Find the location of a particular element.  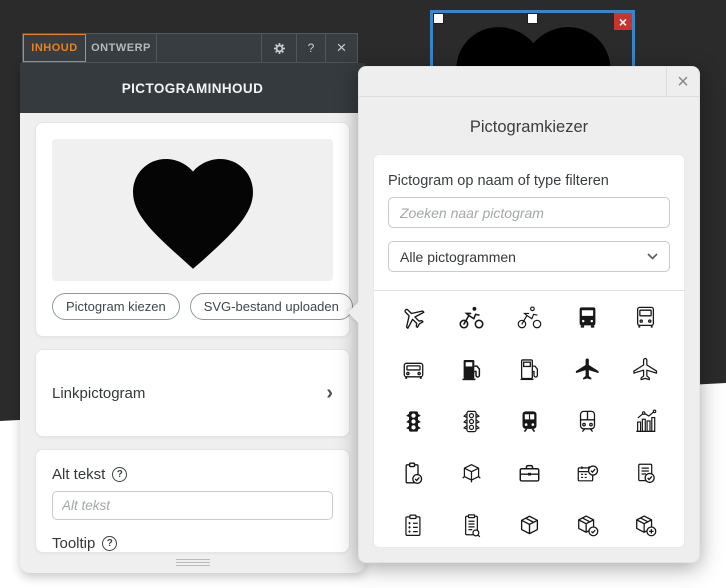

picker-icon-traffic-light-outline is located at coordinates (471, 421).